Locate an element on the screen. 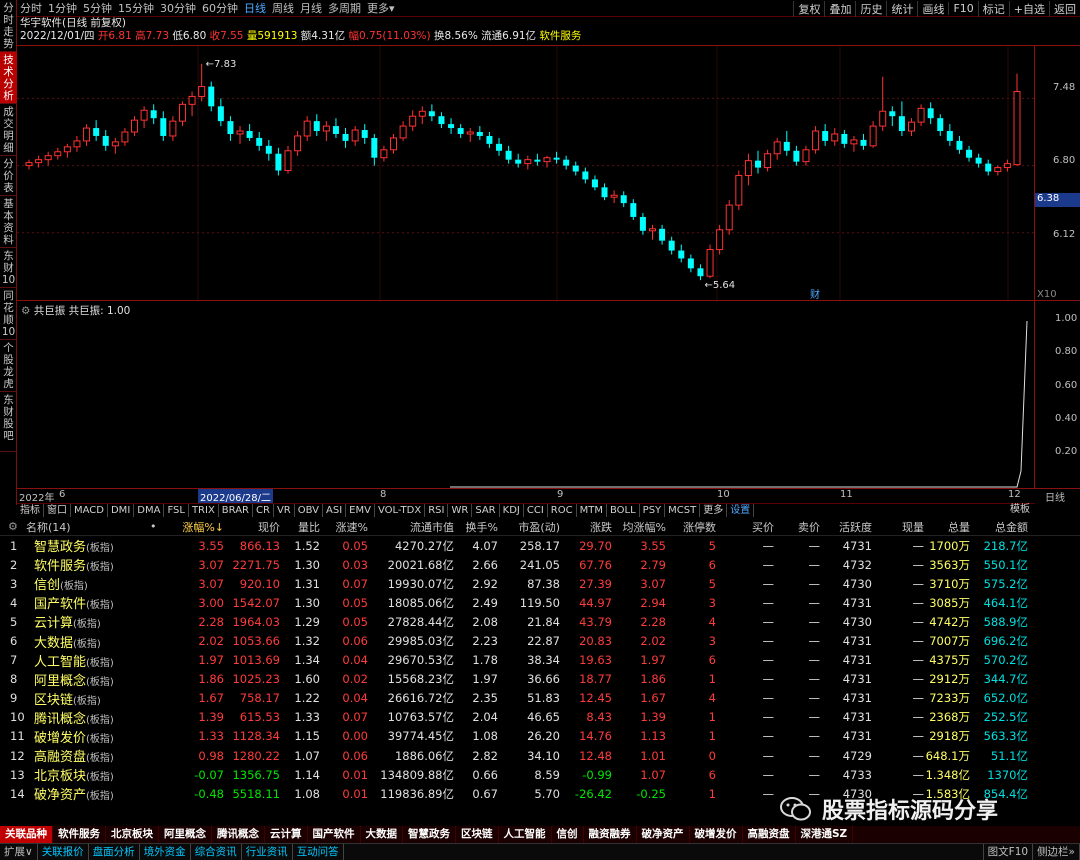  left-tab-eastmoney-forum: 东财股吧 is located at coordinates (8, 422).